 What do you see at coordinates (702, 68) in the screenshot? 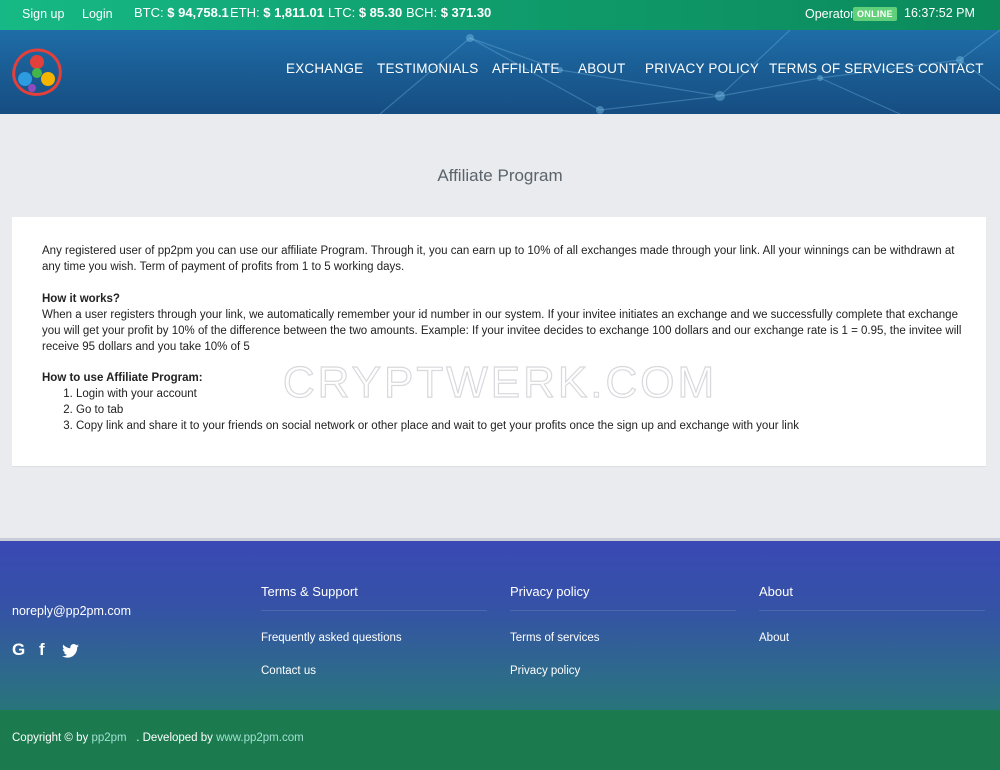
I see `nav-privacy-policy: PRIVACY POLICY` at bounding box center [702, 68].